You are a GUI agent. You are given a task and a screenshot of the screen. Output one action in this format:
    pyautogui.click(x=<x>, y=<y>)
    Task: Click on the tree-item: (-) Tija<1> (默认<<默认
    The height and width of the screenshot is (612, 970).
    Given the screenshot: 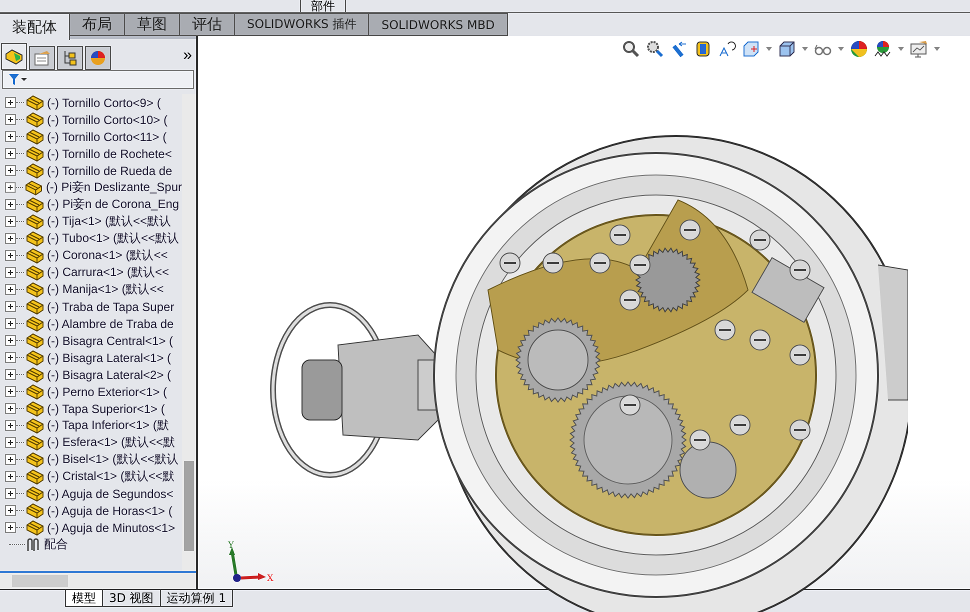 What is the action you would take?
    pyautogui.click(x=109, y=221)
    